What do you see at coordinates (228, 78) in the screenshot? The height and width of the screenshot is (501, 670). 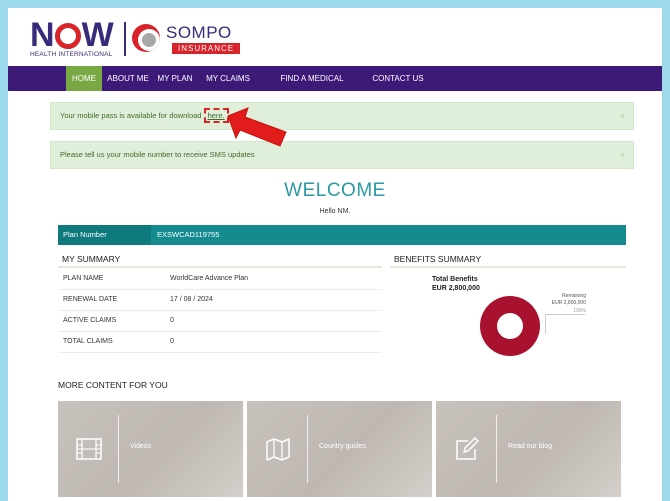 I see `nav-item-my-claims: MY CLAIMS` at bounding box center [228, 78].